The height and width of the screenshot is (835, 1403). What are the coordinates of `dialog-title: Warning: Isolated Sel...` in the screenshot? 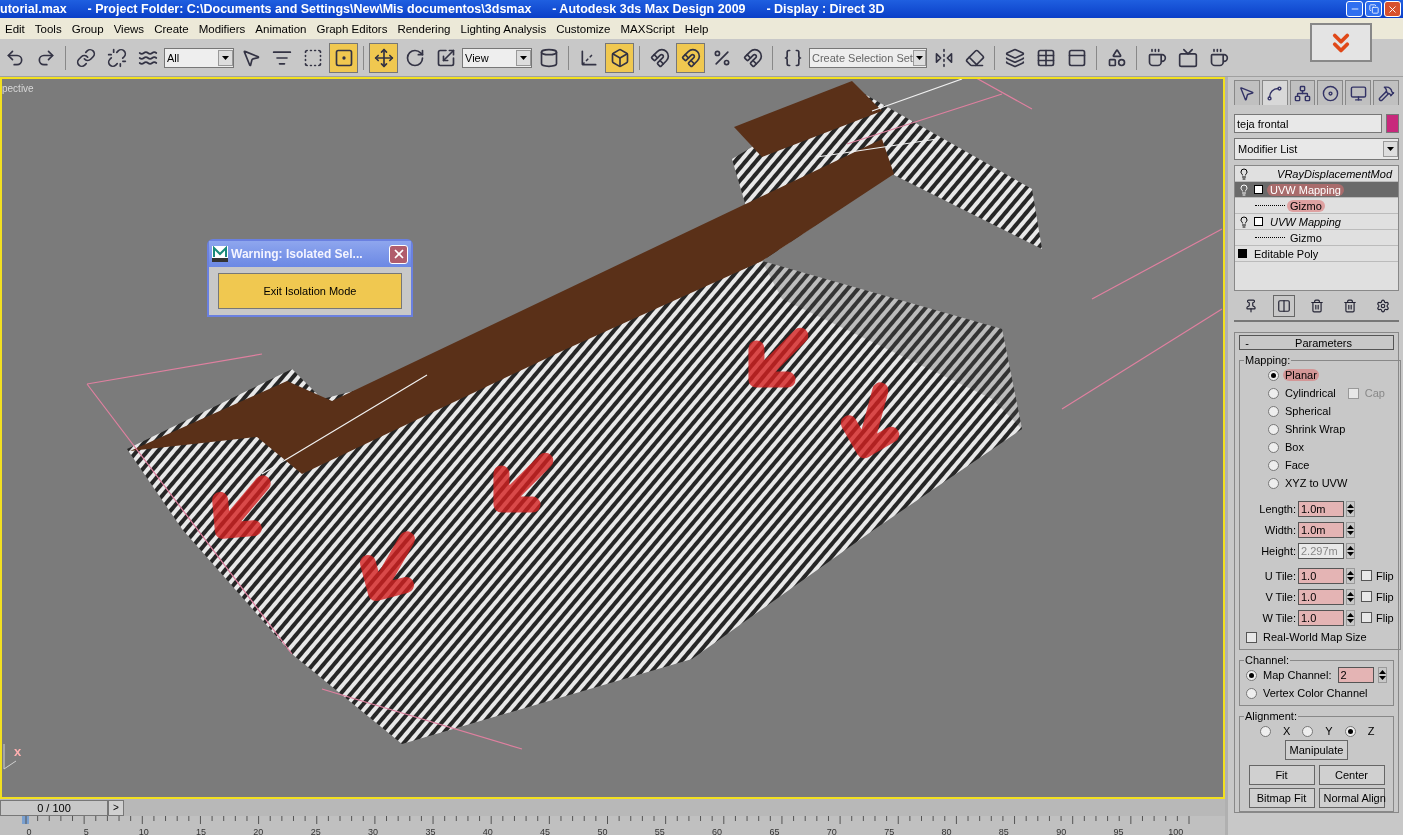 It's located at (297, 254).